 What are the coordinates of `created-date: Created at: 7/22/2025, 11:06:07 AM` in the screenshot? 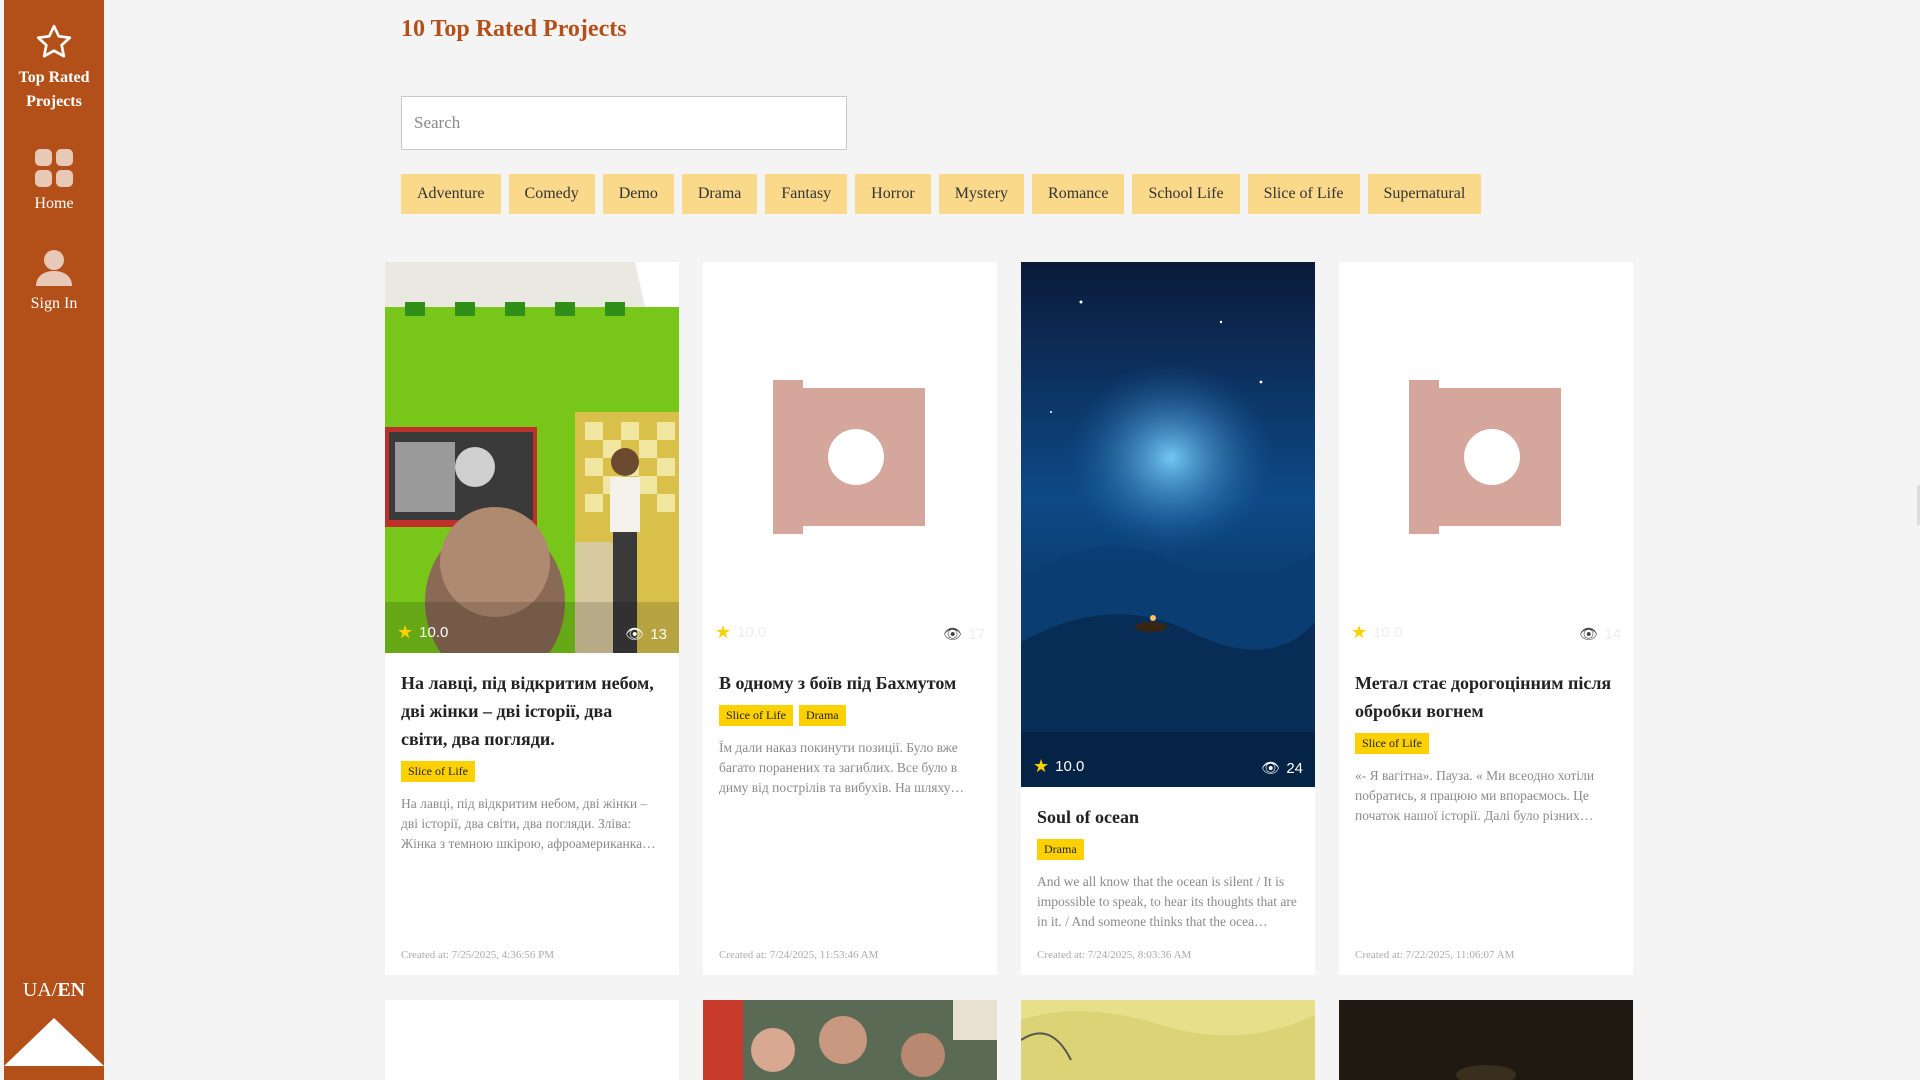 It's located at (1435, 955).